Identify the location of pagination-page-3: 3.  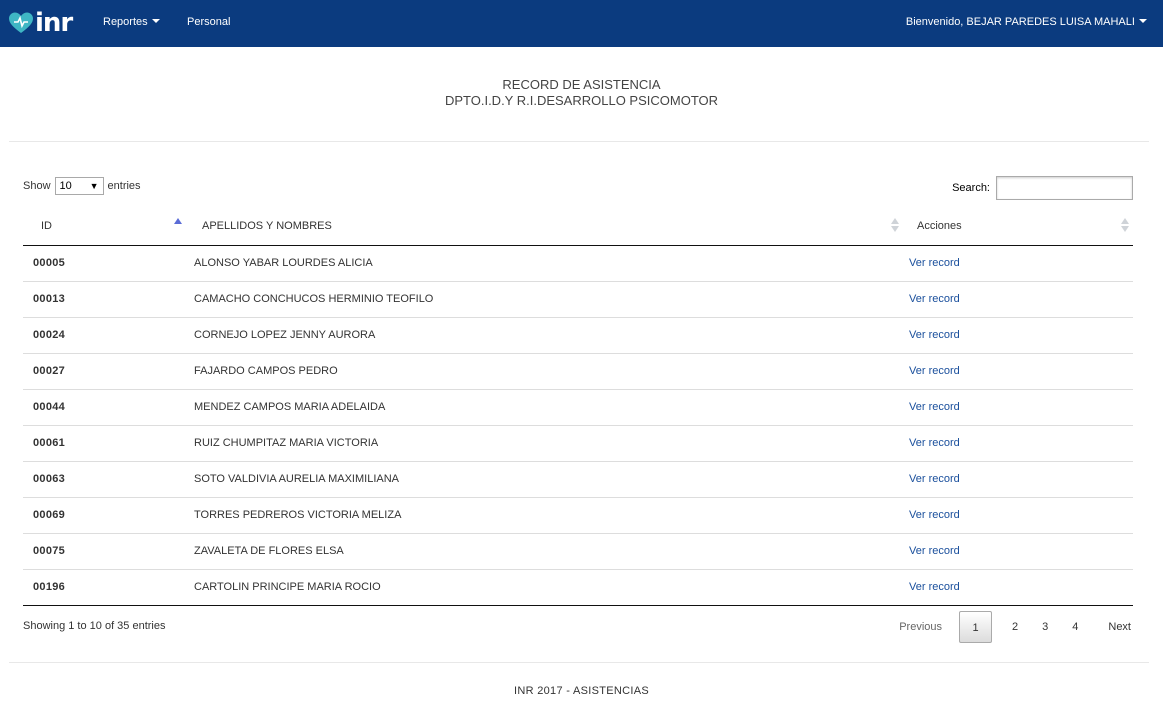
(1045, 627).